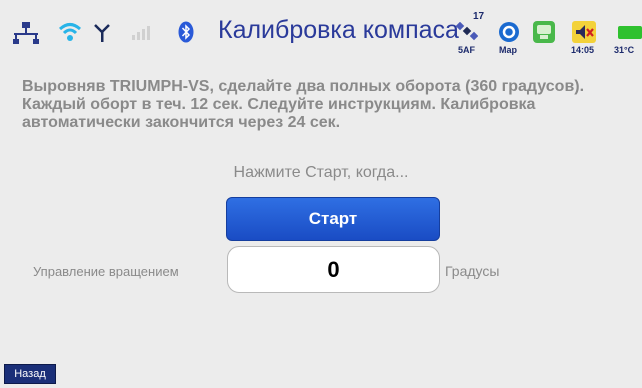  What do you see at coordinates (479, 16) in the screenshot?
I see `satellite-count: 17` at bounding box center [479, 16].